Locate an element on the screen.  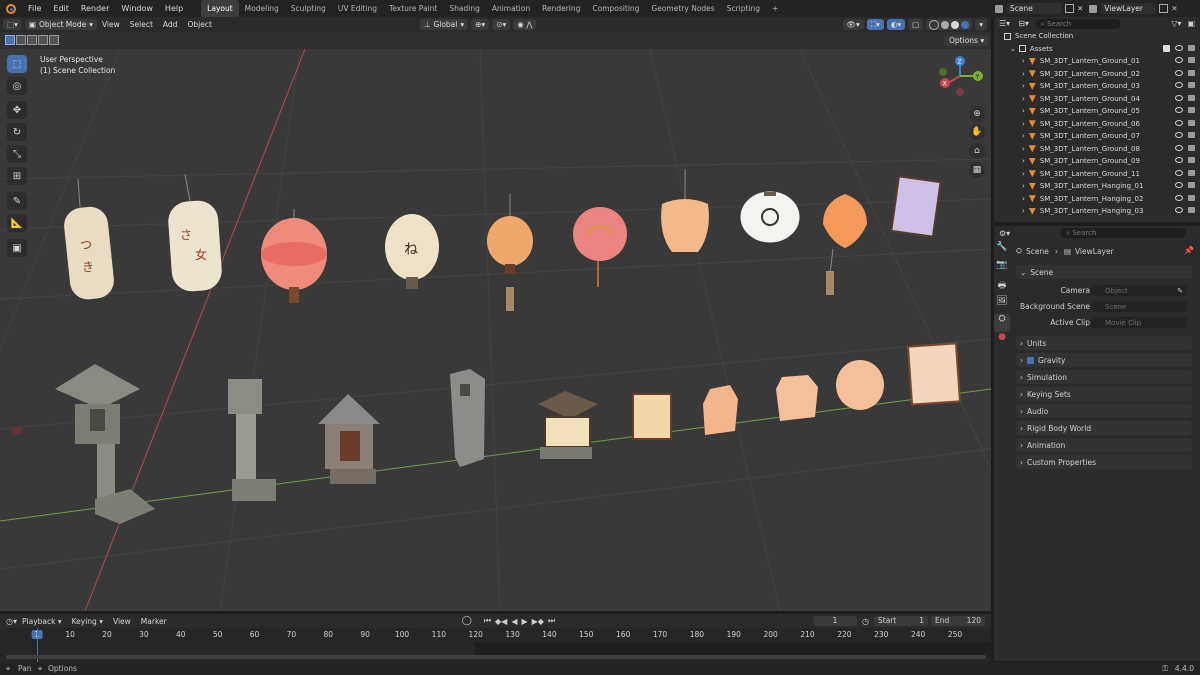
outliner-scene-collection: Scene Collection is located at coordinates (1097, 36).